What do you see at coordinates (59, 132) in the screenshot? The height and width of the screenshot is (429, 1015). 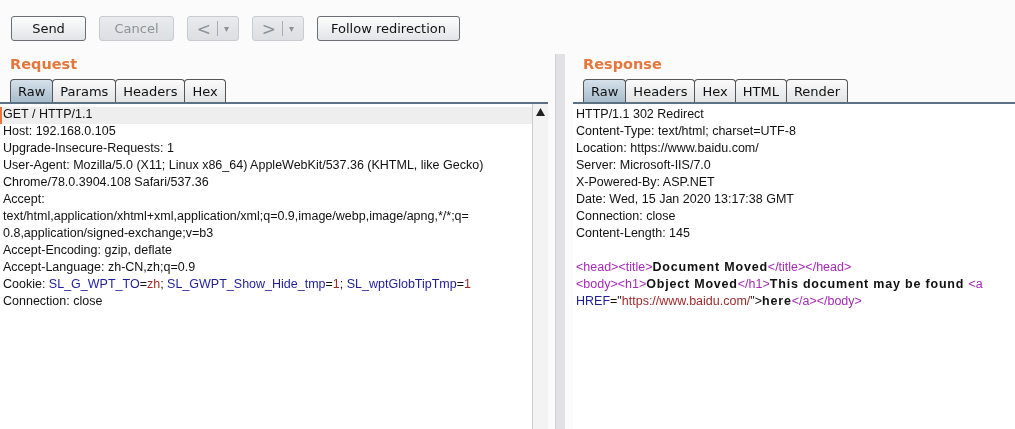 I see `code-line: Host: 192.168.0.105` at bounding box center [59, 132].